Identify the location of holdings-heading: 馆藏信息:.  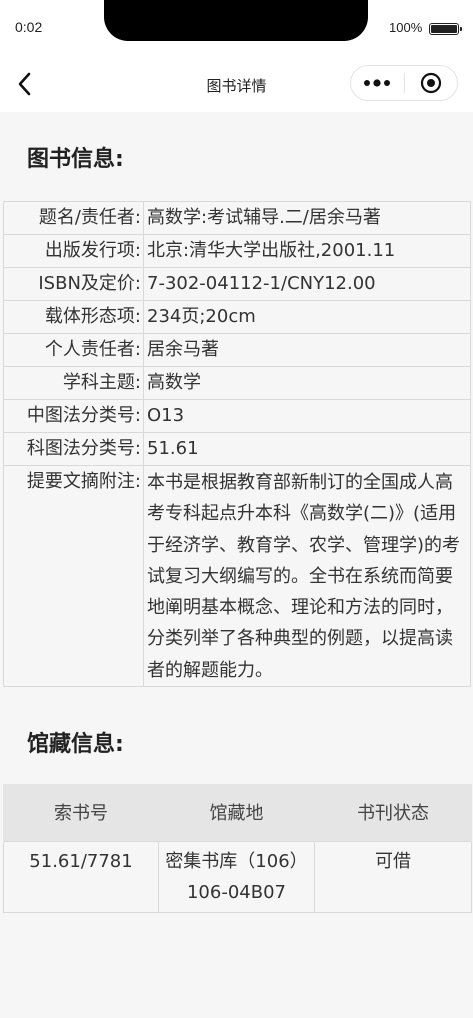
(75, 744).